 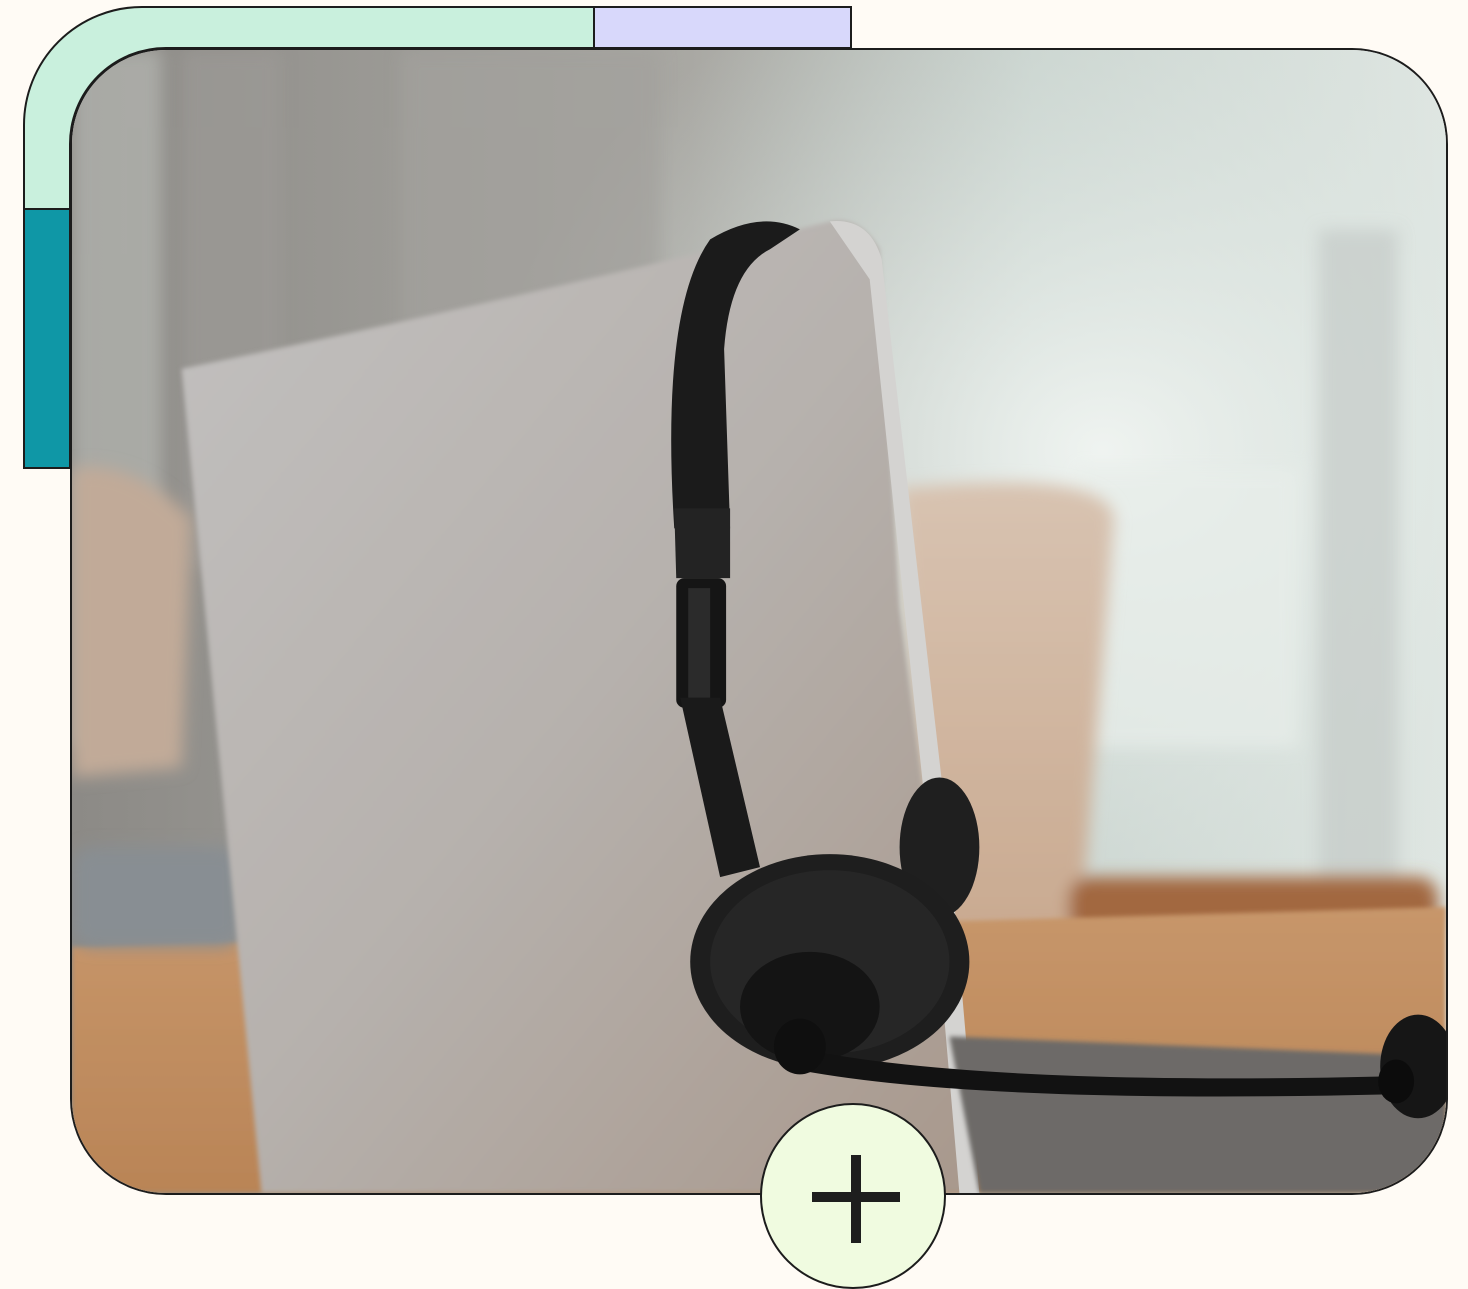 What do you see at coordinates (856, 1199) in the screenshot?
I see `plus-icon-vertical` at bounding box center [856, 1199].